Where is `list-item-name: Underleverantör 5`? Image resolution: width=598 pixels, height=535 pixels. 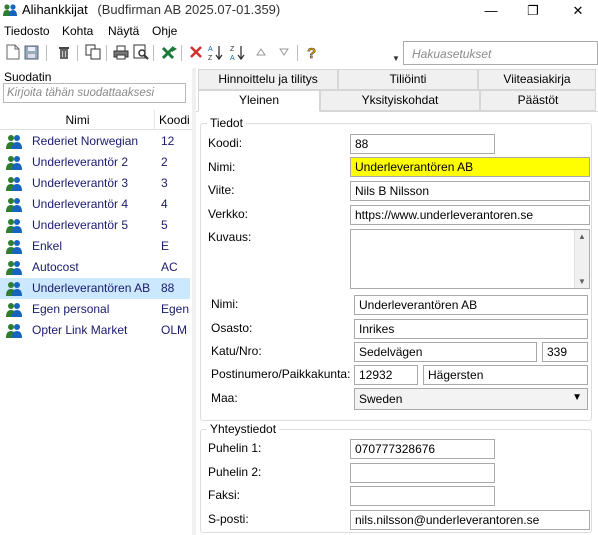 list-item-name: Underleverantör 5 is located at coordinates (80, 225).